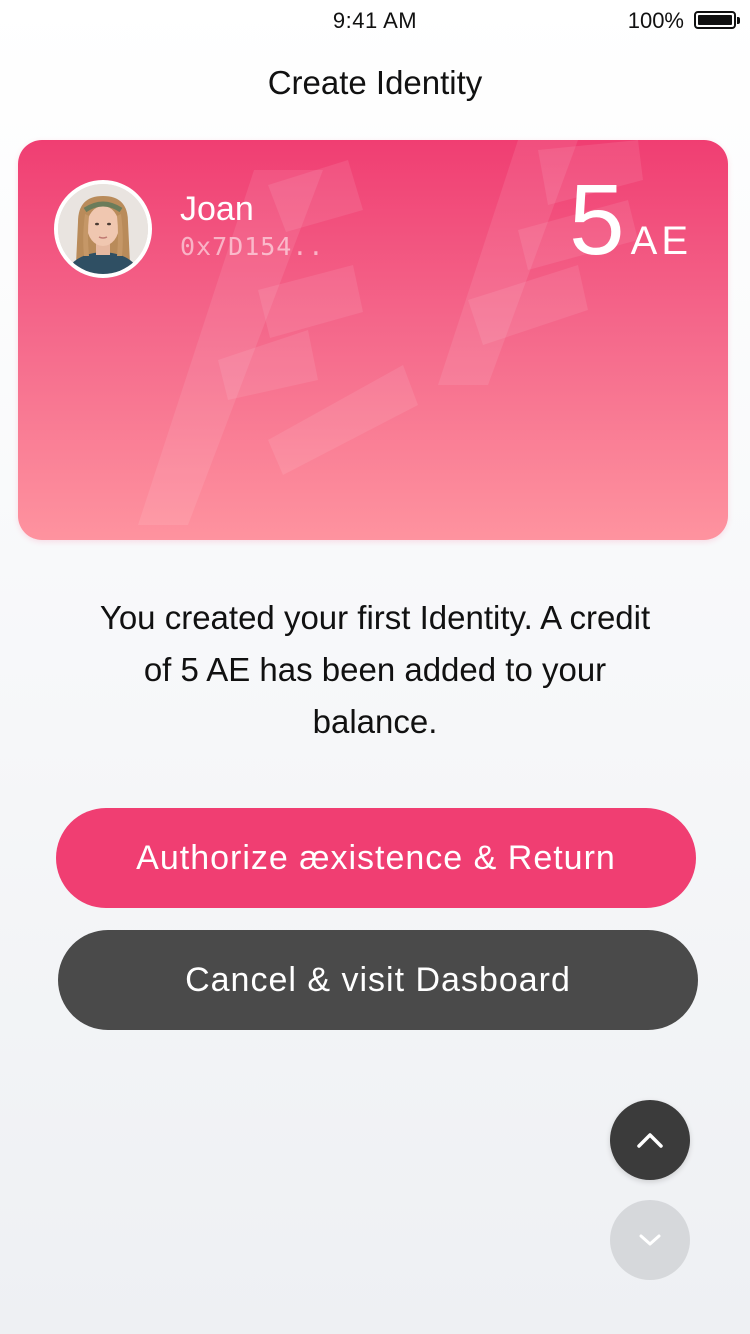 This screenshot has width=750, height=1334. I want to click on battery-fill, so click(715, 20).